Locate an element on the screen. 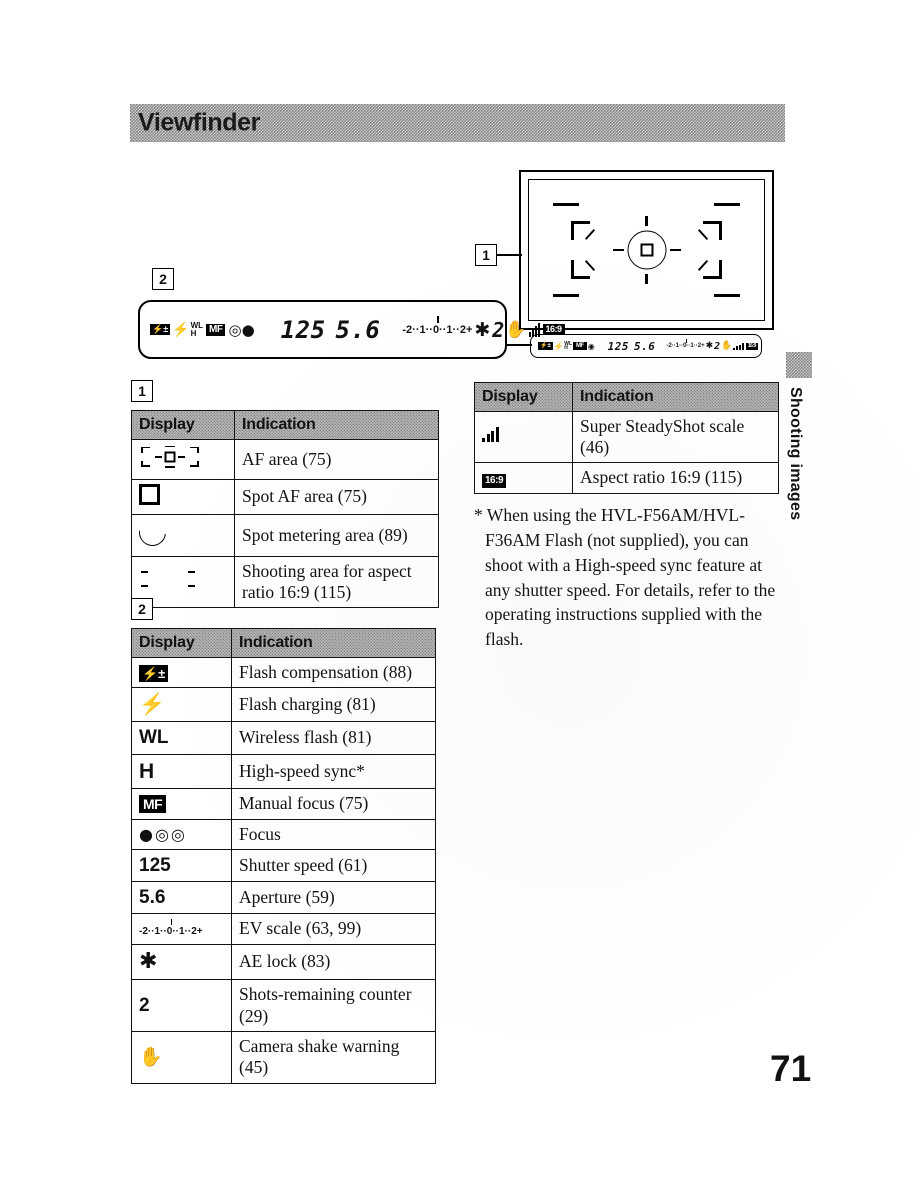  spot-af-center-square is located at coordinates (646, 250).